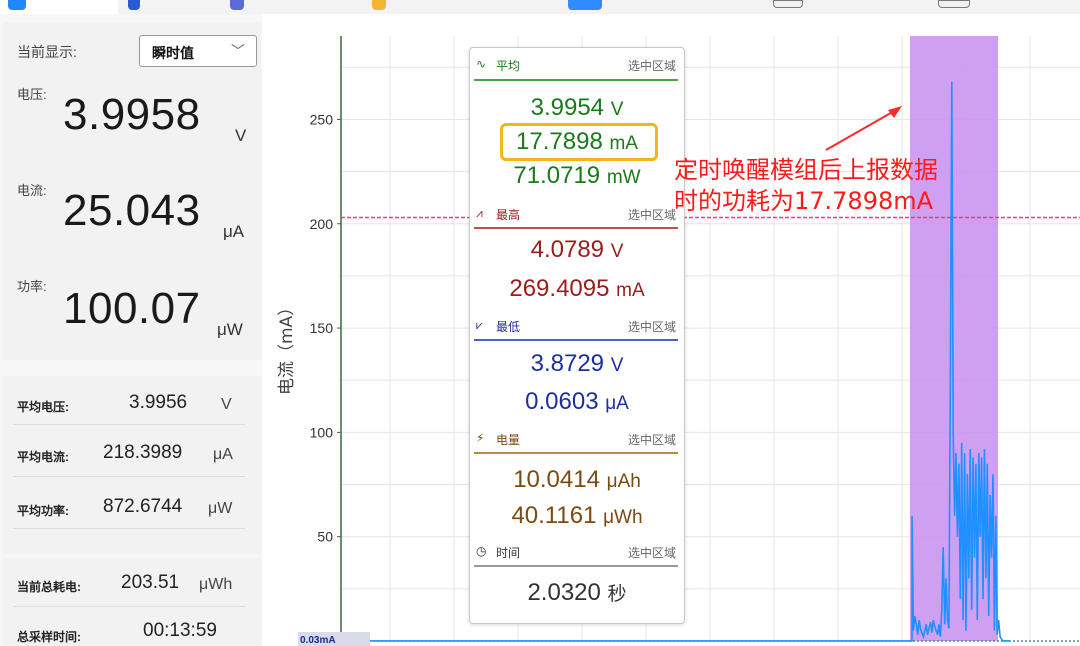  I want to click on y-tick-label: 200, so click(322, 224).